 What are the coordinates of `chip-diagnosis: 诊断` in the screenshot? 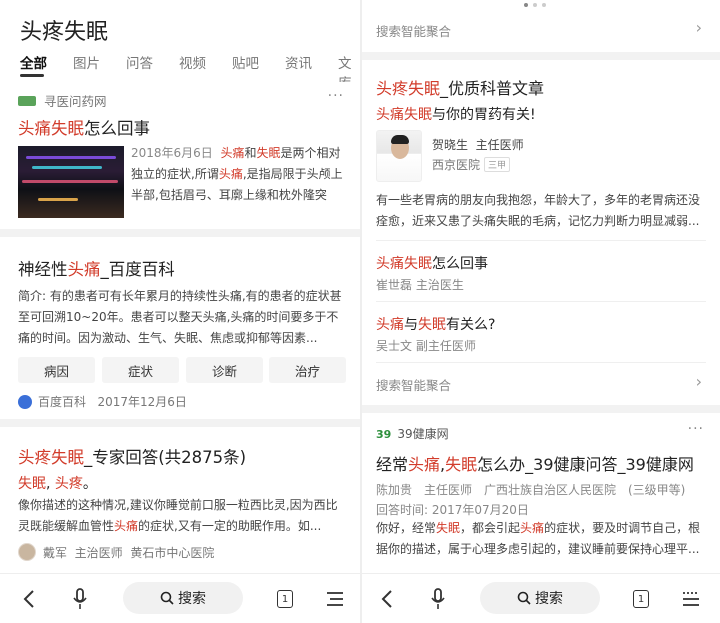 It's located at (224, 370).